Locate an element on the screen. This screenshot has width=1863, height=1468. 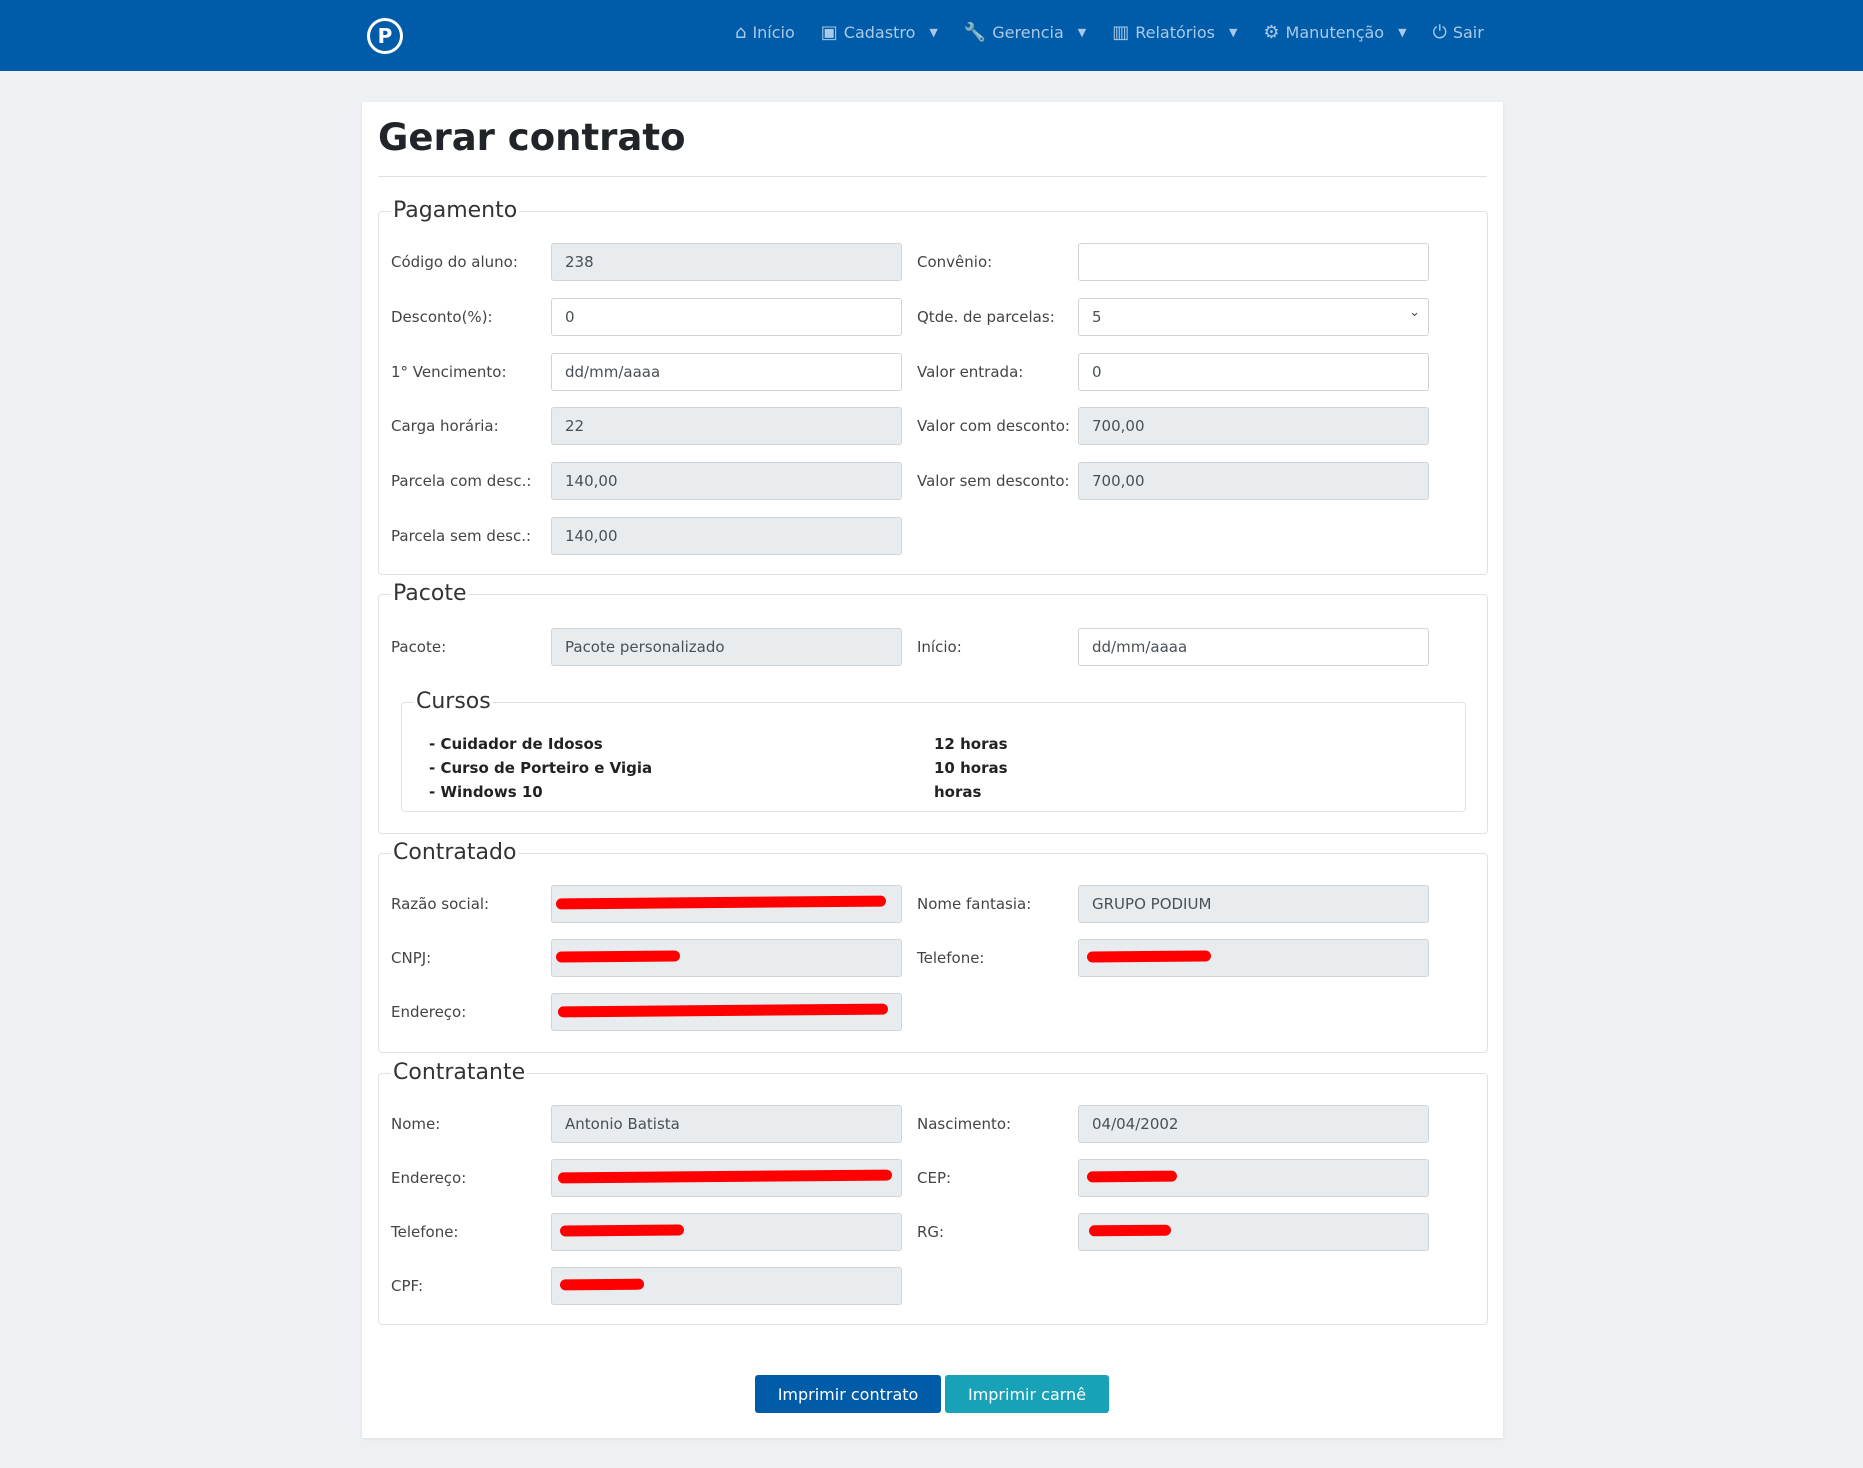
cnpj-field is located at coordinates (726, 958).